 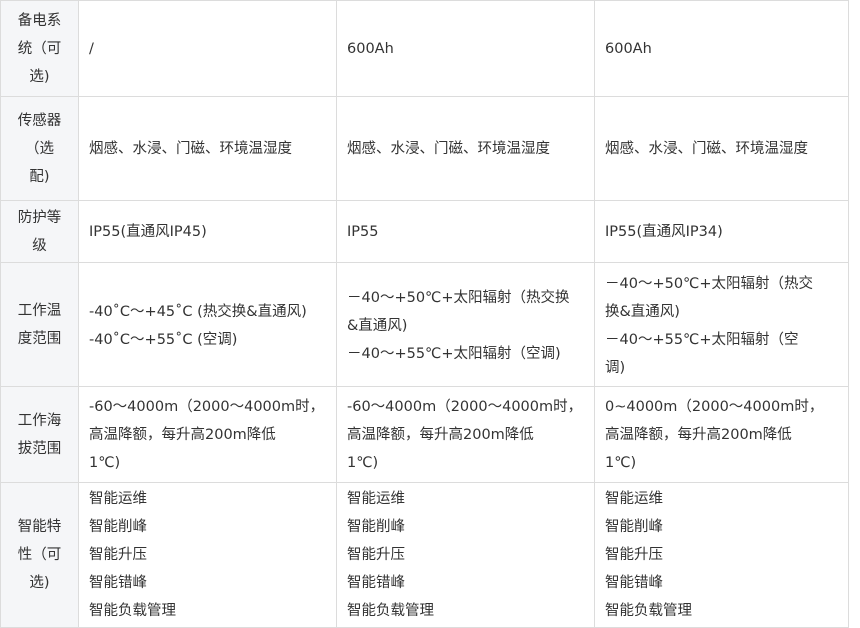 What do you see at coordinates (39, 324) in the screenshot?
I see `row-label: 工作温 度范围` at bounding box center [39, 324].